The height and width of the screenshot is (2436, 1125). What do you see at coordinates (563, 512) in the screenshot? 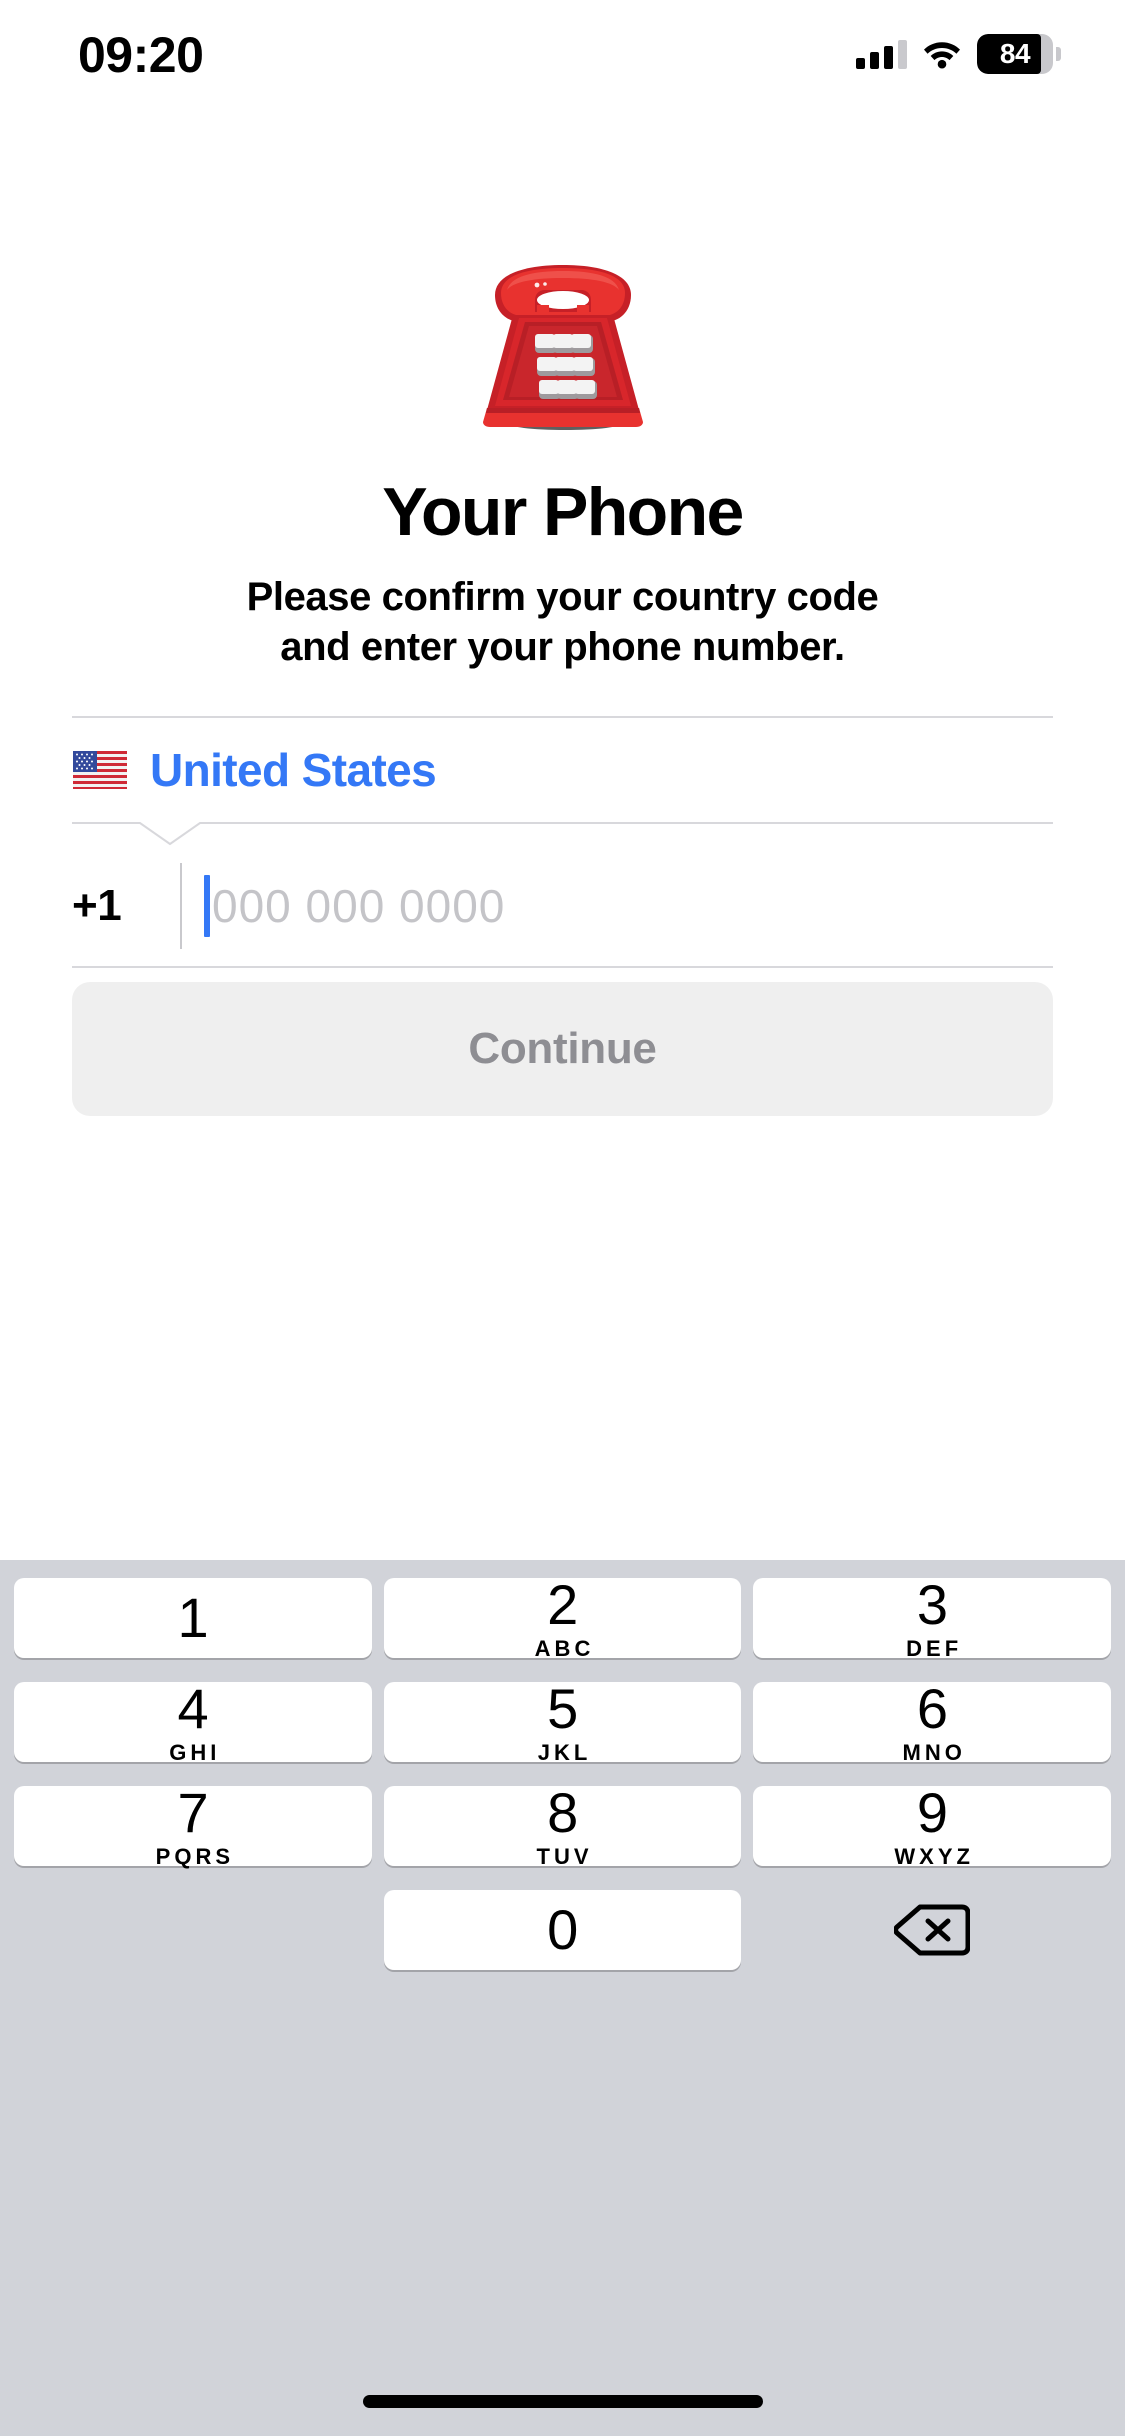
I see `page-title: Your Phone` at bounding box center [563, 512].